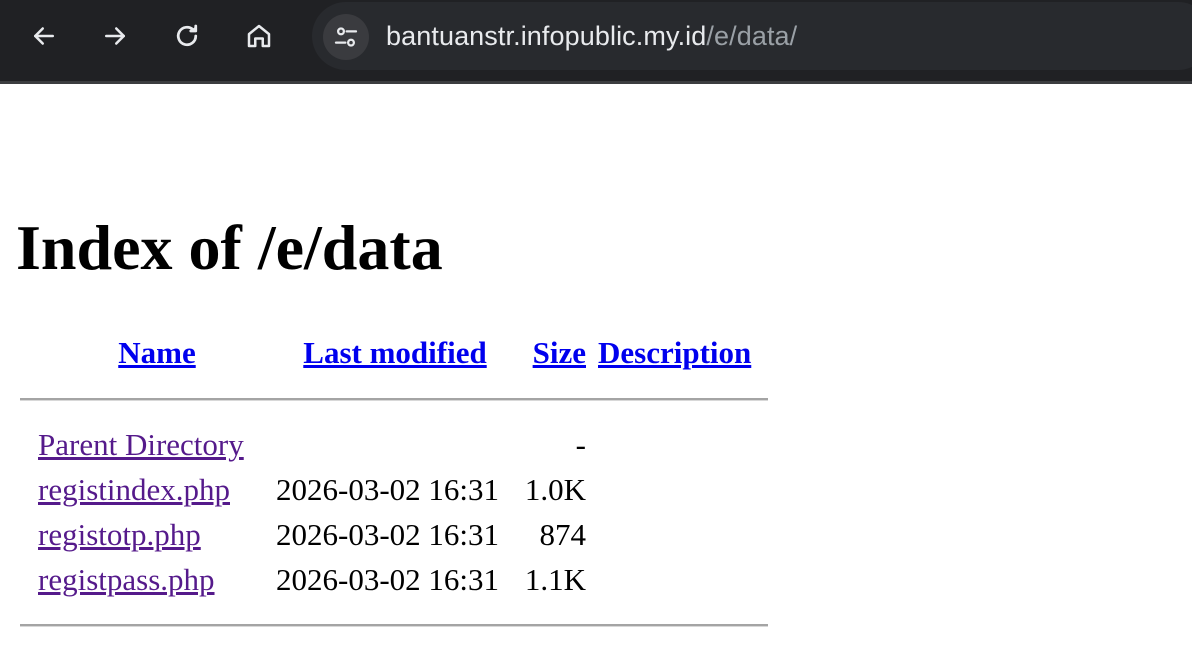 This screenshot has width=1192, height=648. I want to click on table-row: registpass.php 2026-03-02 16:31 1.1K, so click(394, 579).